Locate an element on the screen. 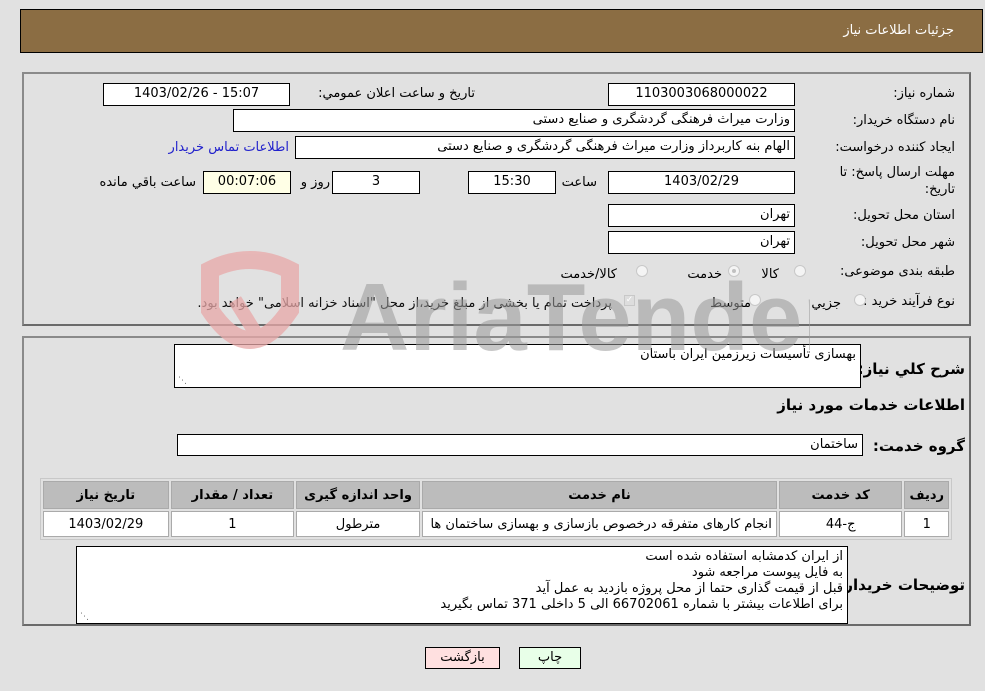 The height and width of the screenshot is (691, 985). remaining-days-field: 3 is located at coordinates (376, 182).